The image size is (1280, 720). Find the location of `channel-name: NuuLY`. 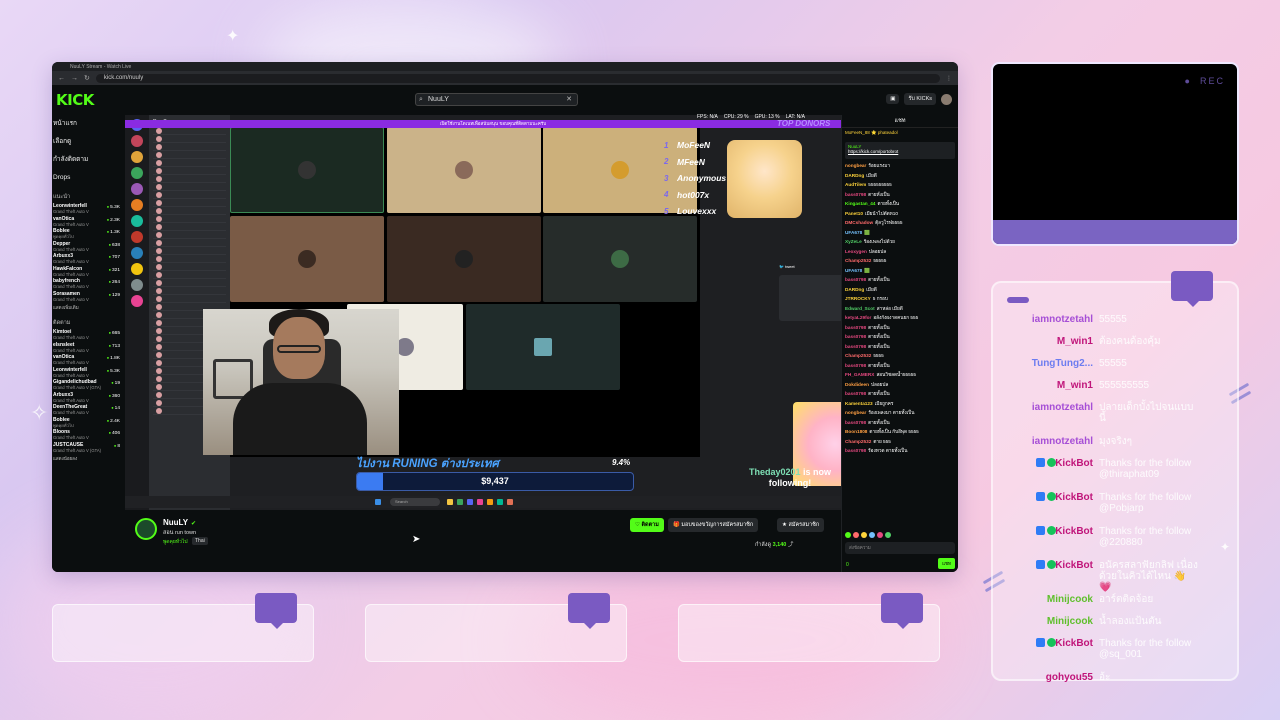

channel-name: NuuLY is located at coordinates (179, 522).